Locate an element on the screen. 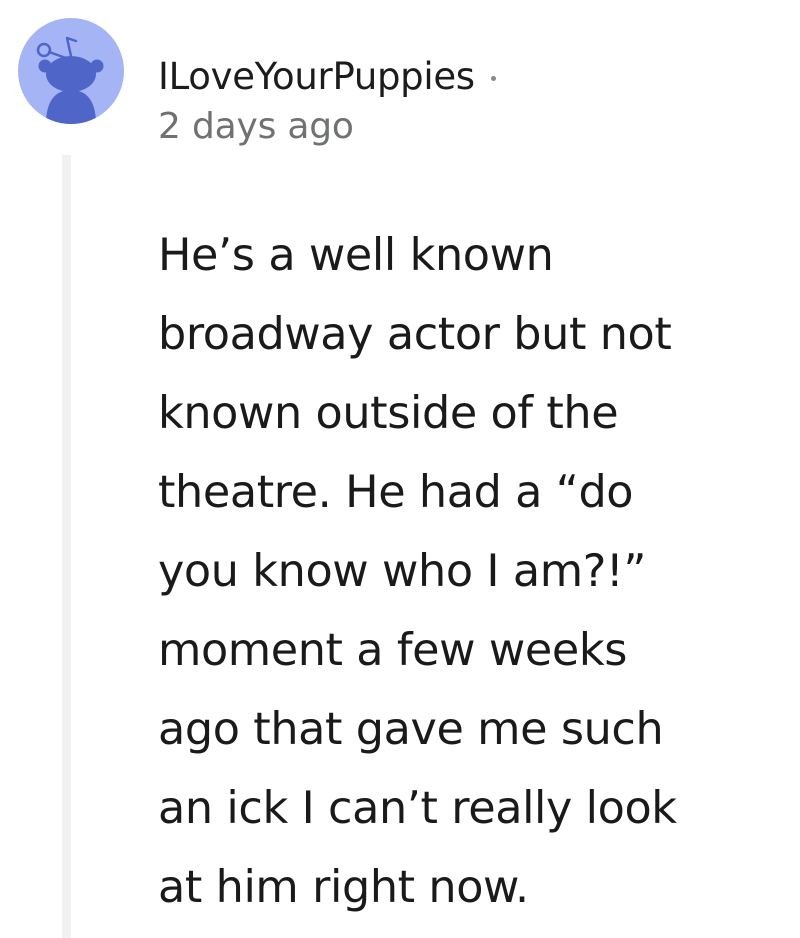  comment-body-line: He’s a well known is located at coordinates (356, 255).